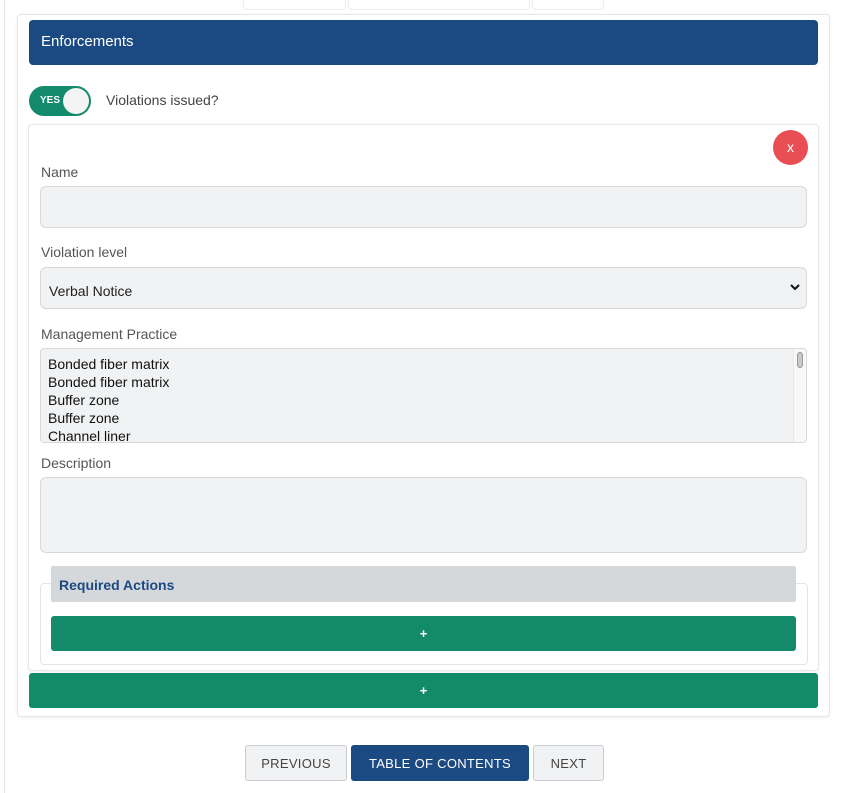  I want to click on remove-violation-button: x, so click(790, 147).